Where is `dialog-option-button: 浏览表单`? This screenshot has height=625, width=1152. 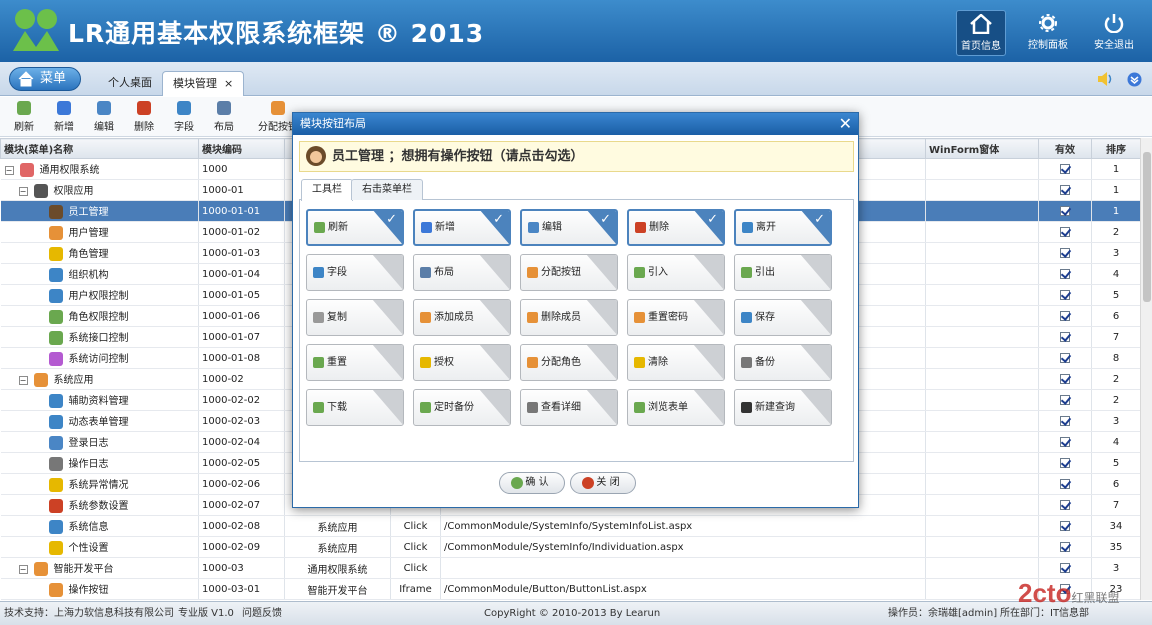
dialog-option-button: 浏览表单 is located at coordinates (676, 407).